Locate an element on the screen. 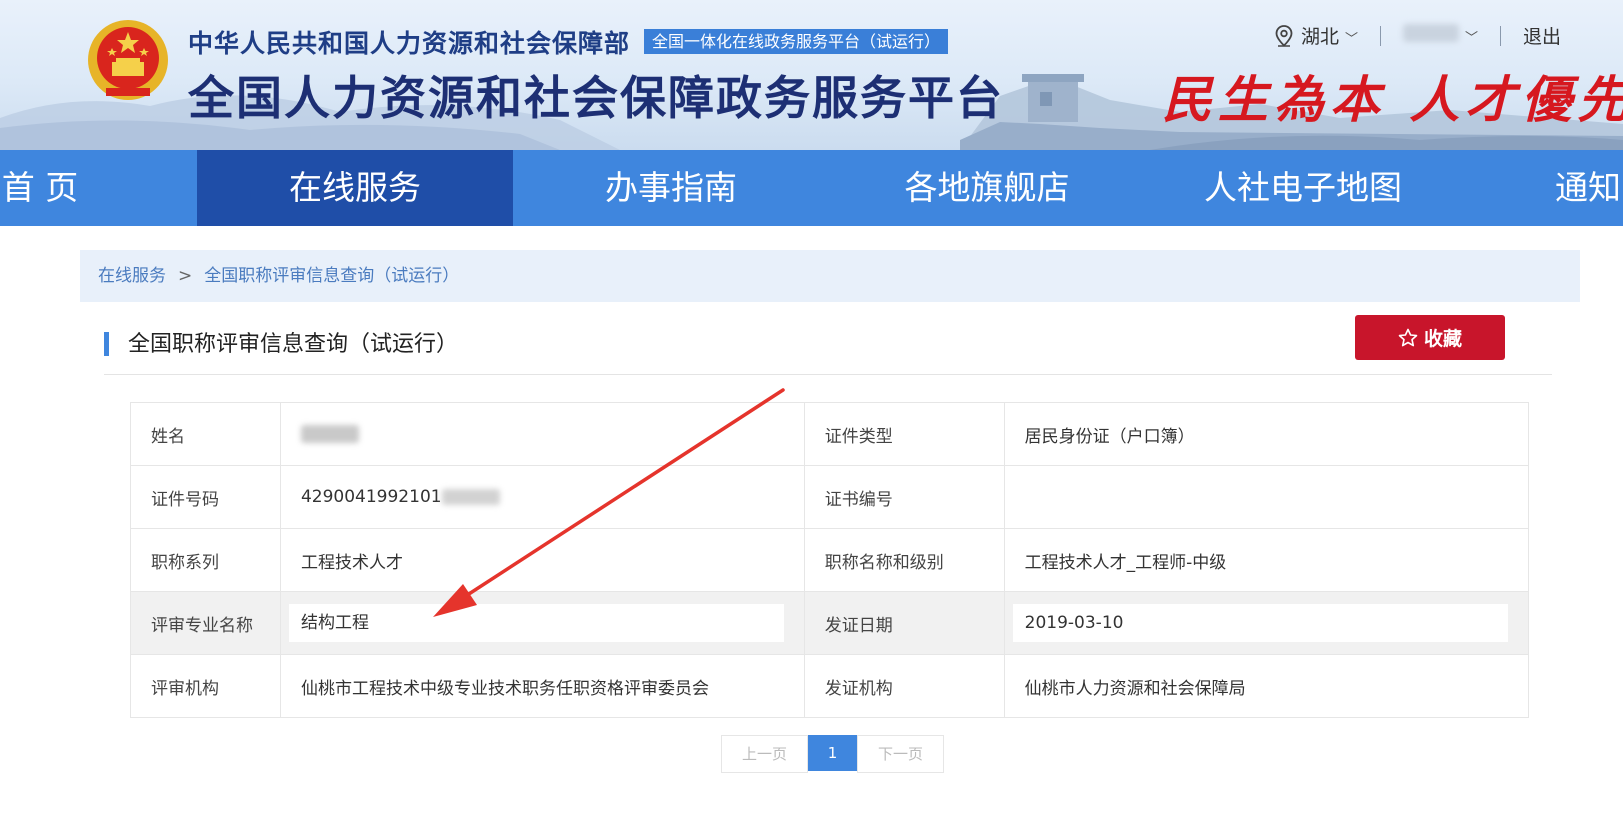  issue-date-text: 2019-03-10 is located at coordinates (1260, 623).